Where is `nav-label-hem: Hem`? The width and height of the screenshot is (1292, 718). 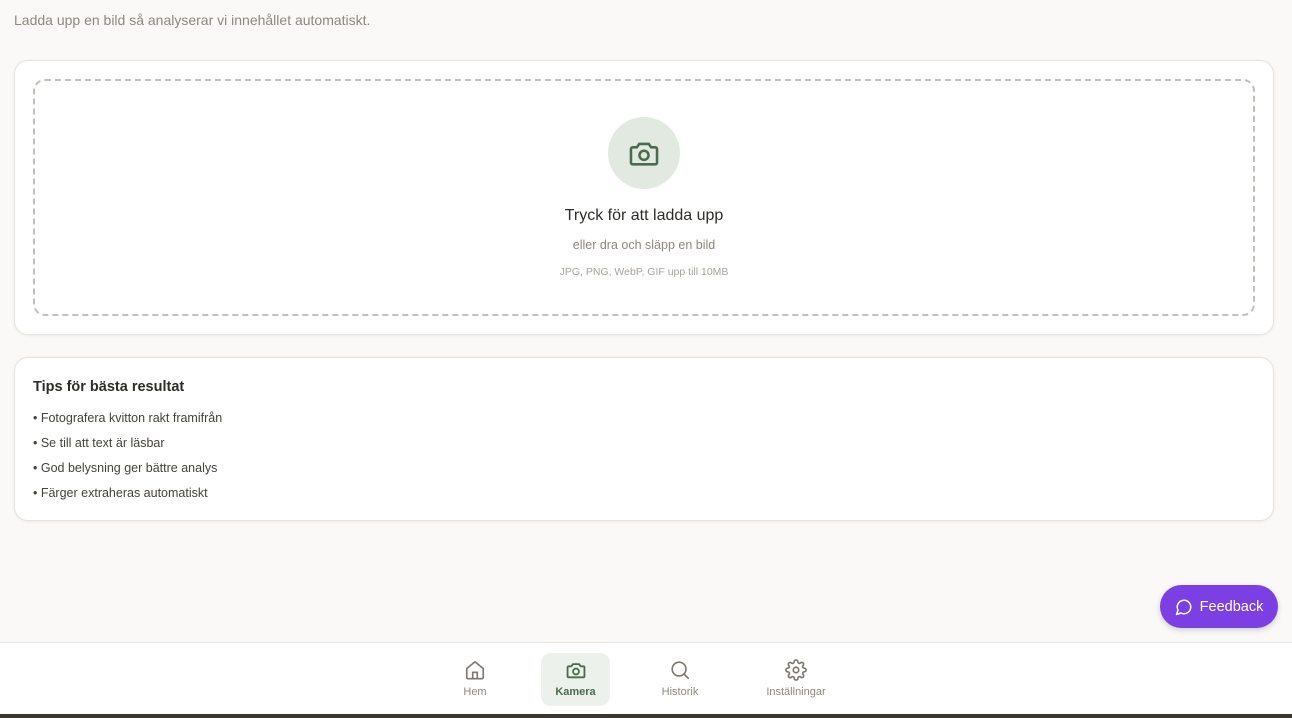 nav-label-hem: Hem is located at coordinates (475, 692).